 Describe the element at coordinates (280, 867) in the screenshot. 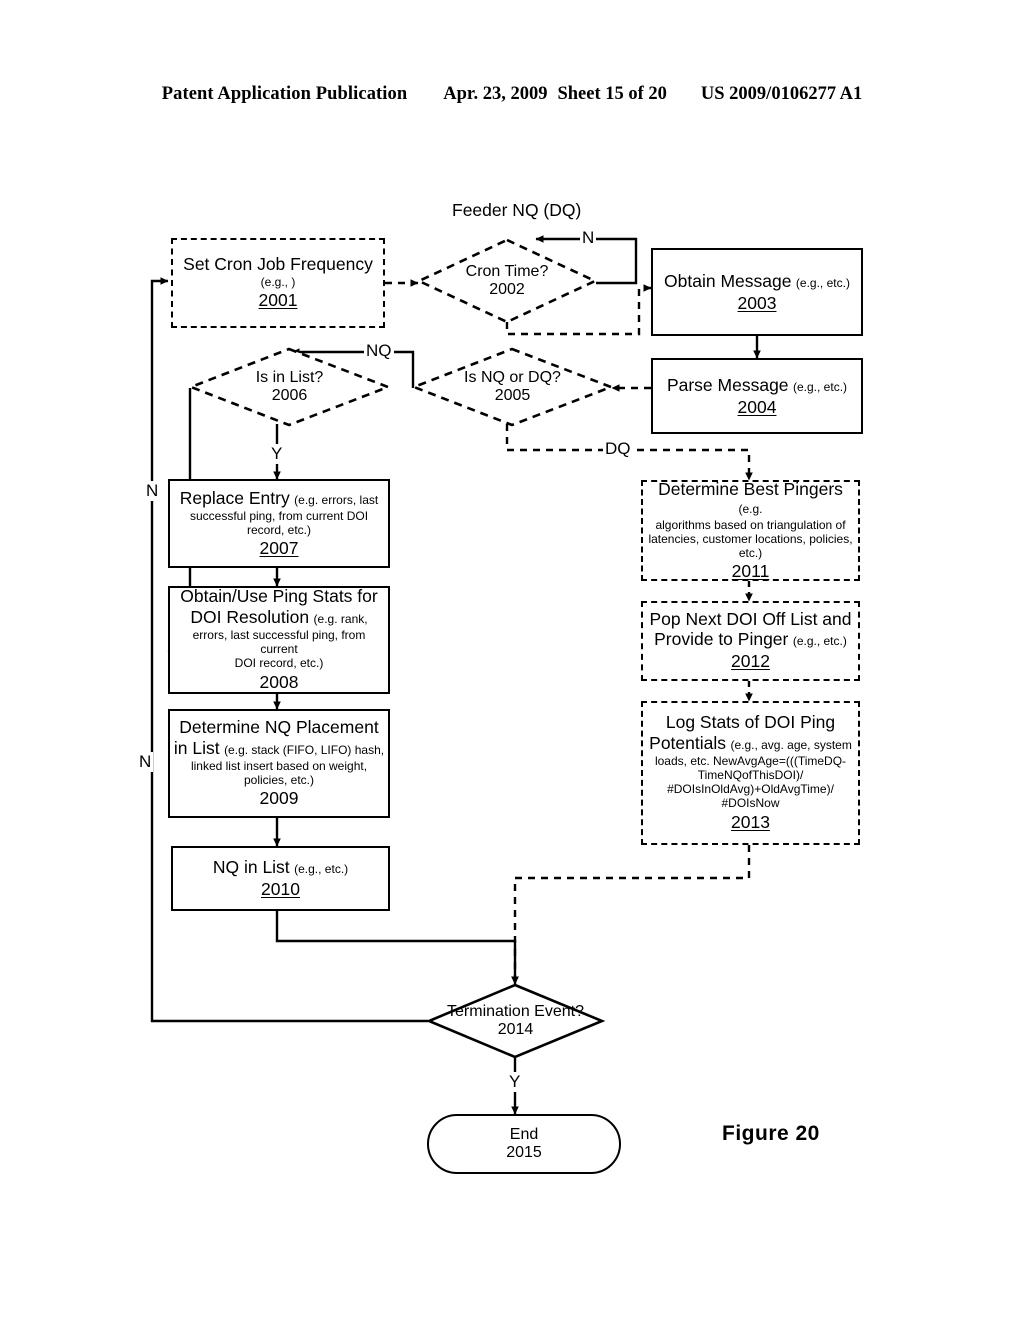

I see `node-2010-line1: NQ in List (e.g., etc.)` at that location.